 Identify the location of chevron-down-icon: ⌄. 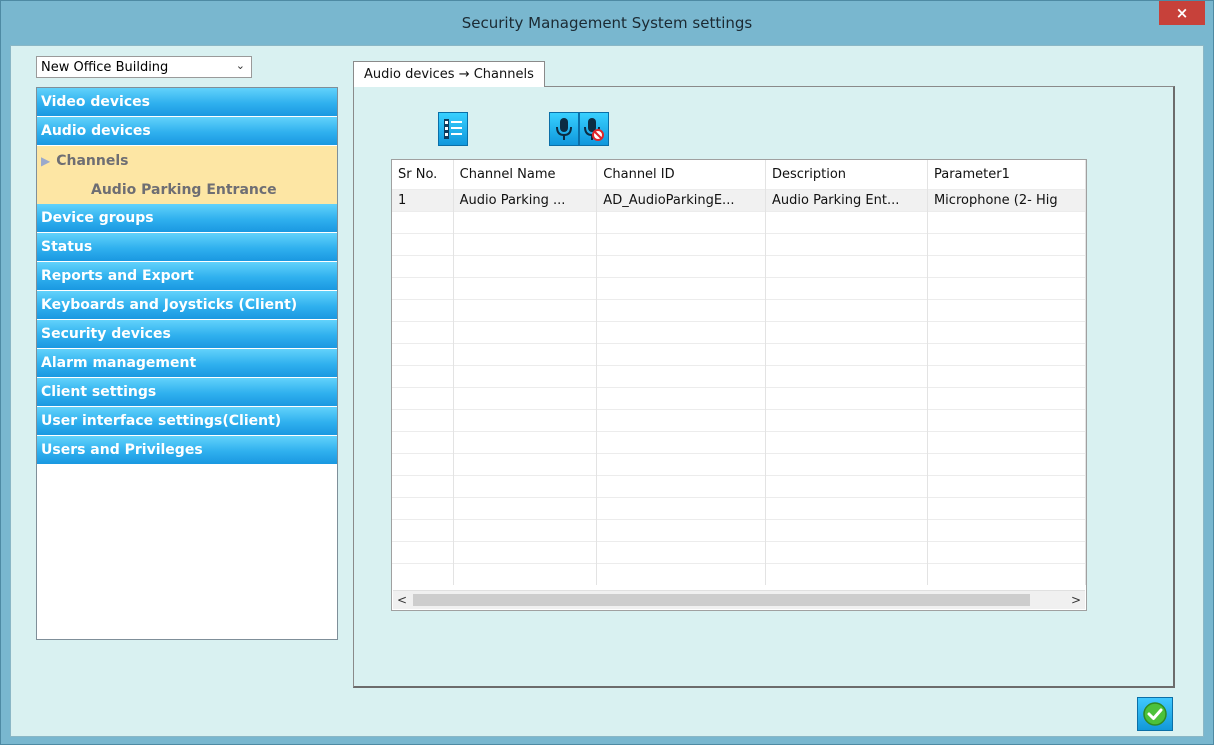
(240, 65).